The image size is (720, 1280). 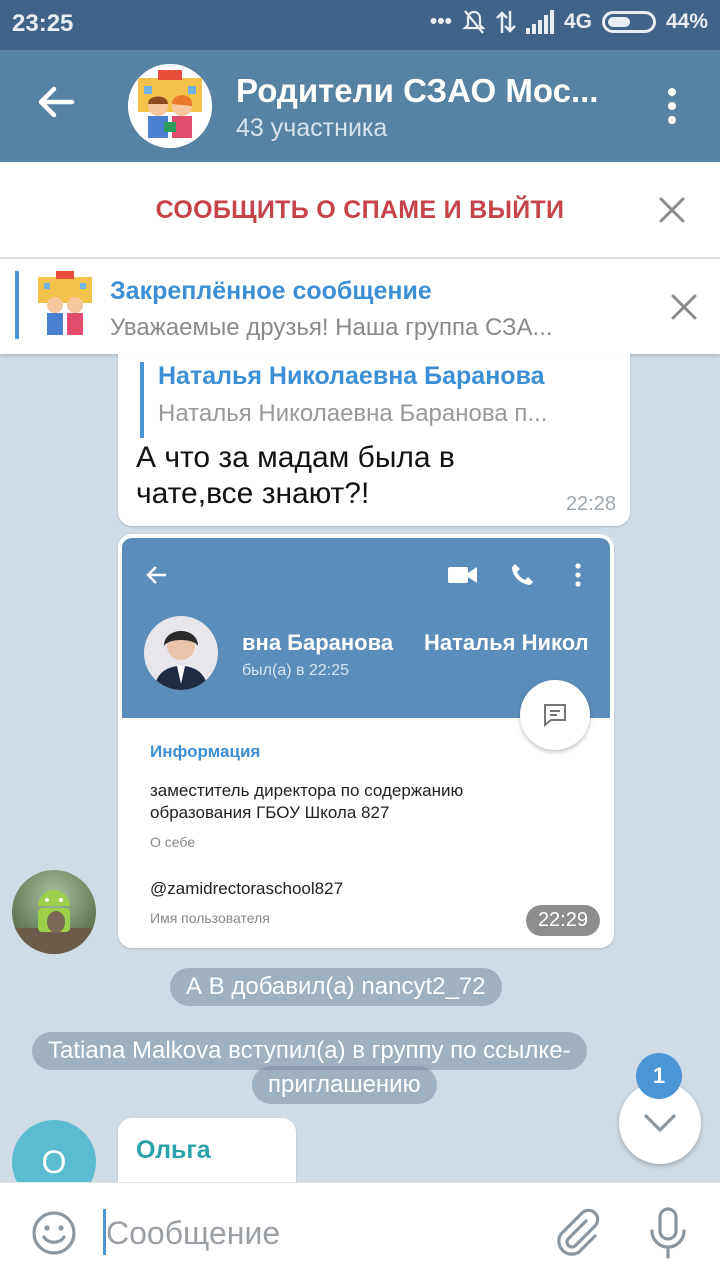 What do you see at coordinates (660, 1123) in the screenshot?
I see `chevron-down-icon` at bounding box center [660, 1123].